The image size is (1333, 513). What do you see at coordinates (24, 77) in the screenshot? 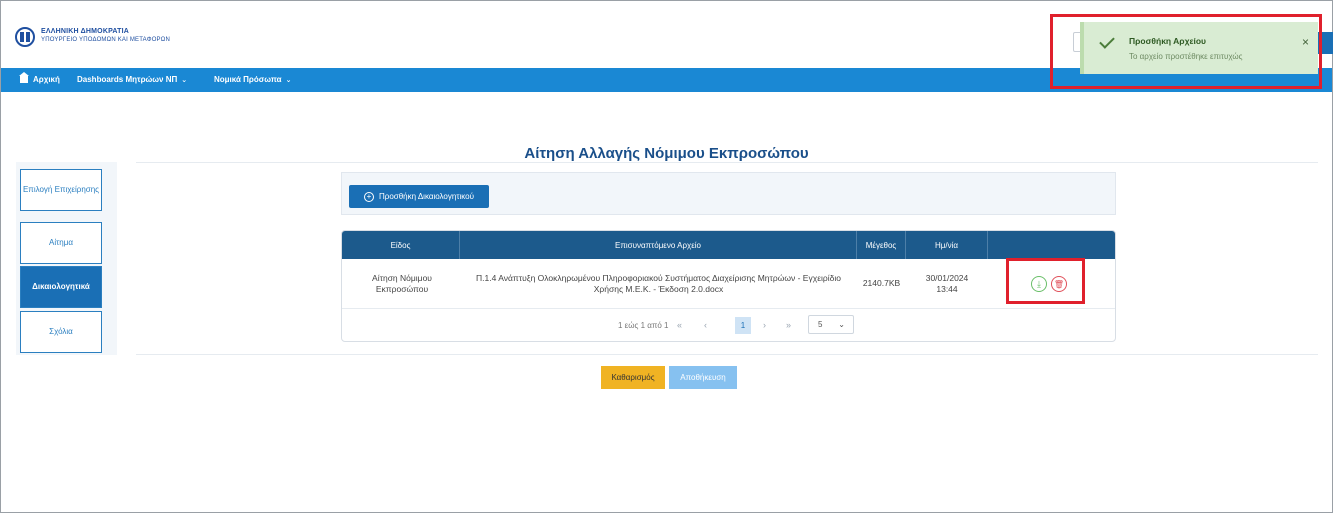
I see `home-icon` at bounding box center [24, 77].